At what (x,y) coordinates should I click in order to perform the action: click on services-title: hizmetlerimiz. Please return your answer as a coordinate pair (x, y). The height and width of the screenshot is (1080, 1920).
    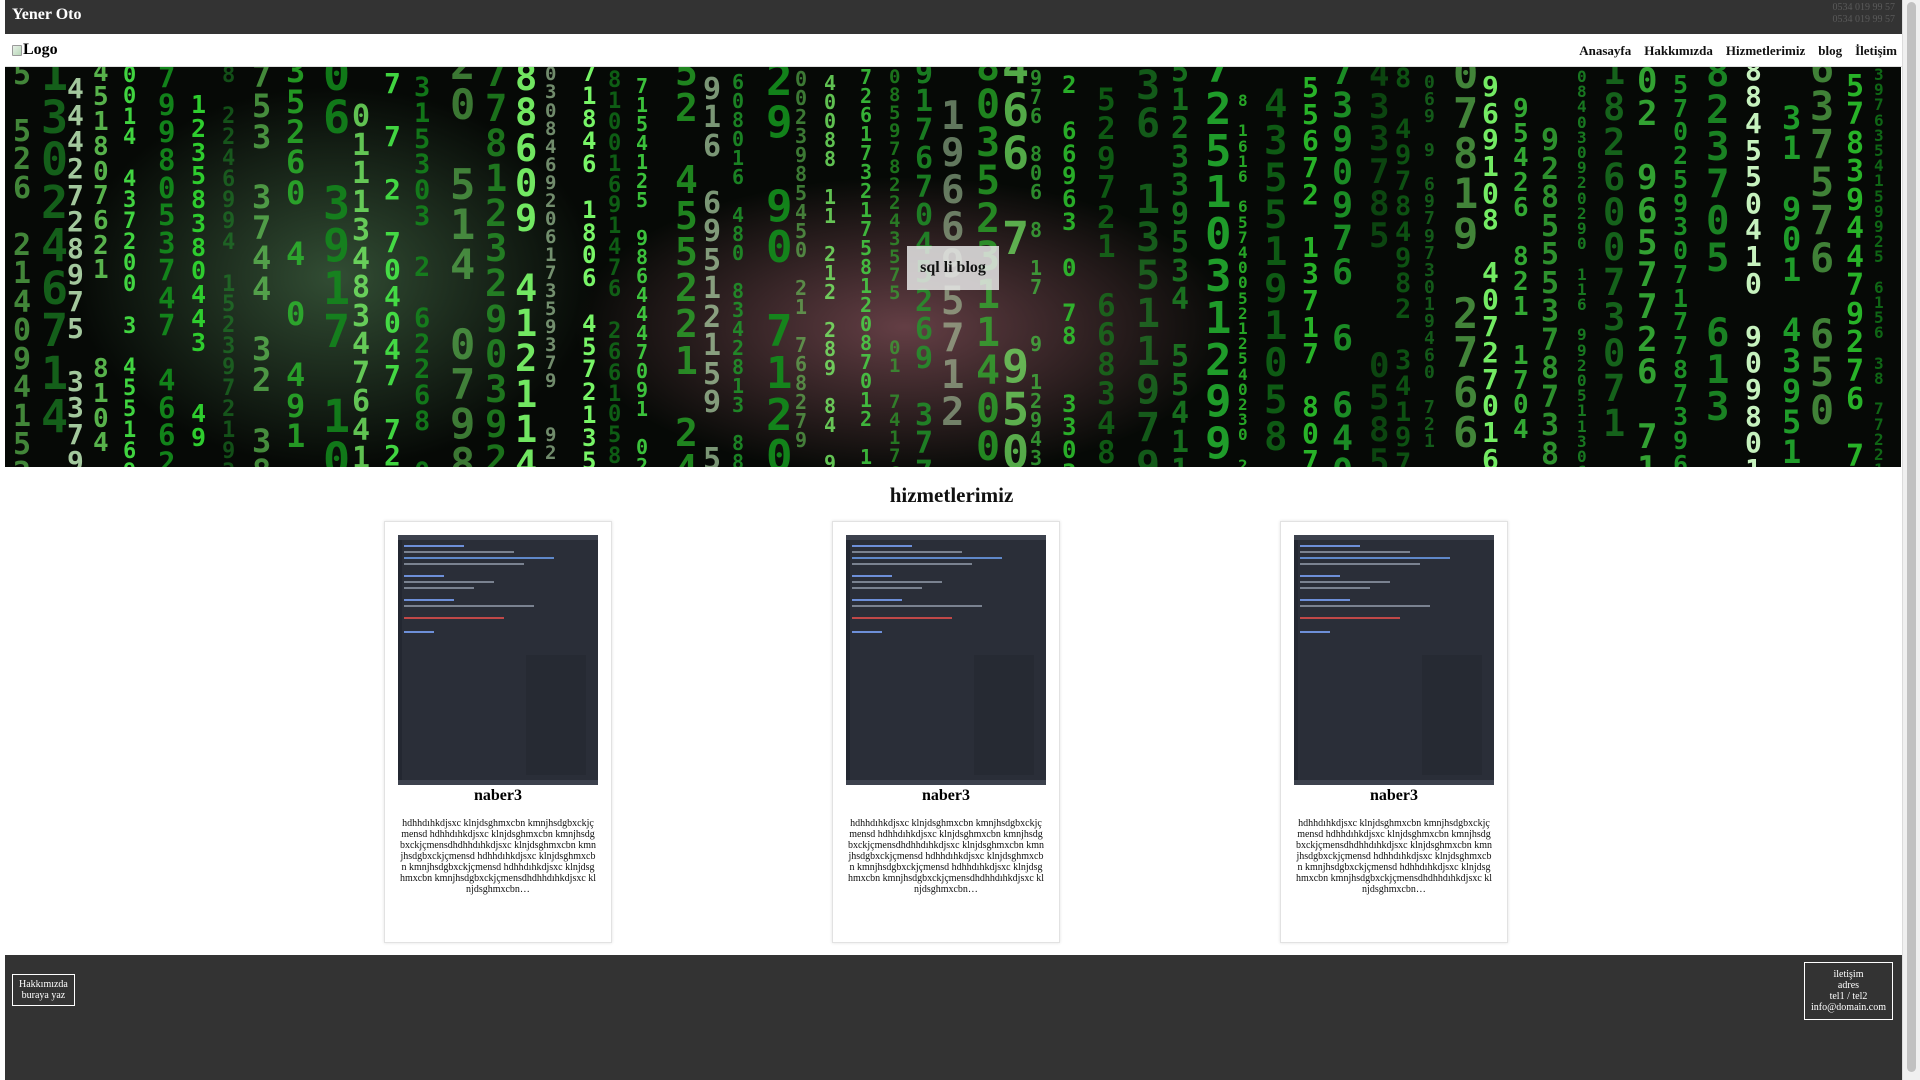
    Looking at the image, I should click on (951, 495).